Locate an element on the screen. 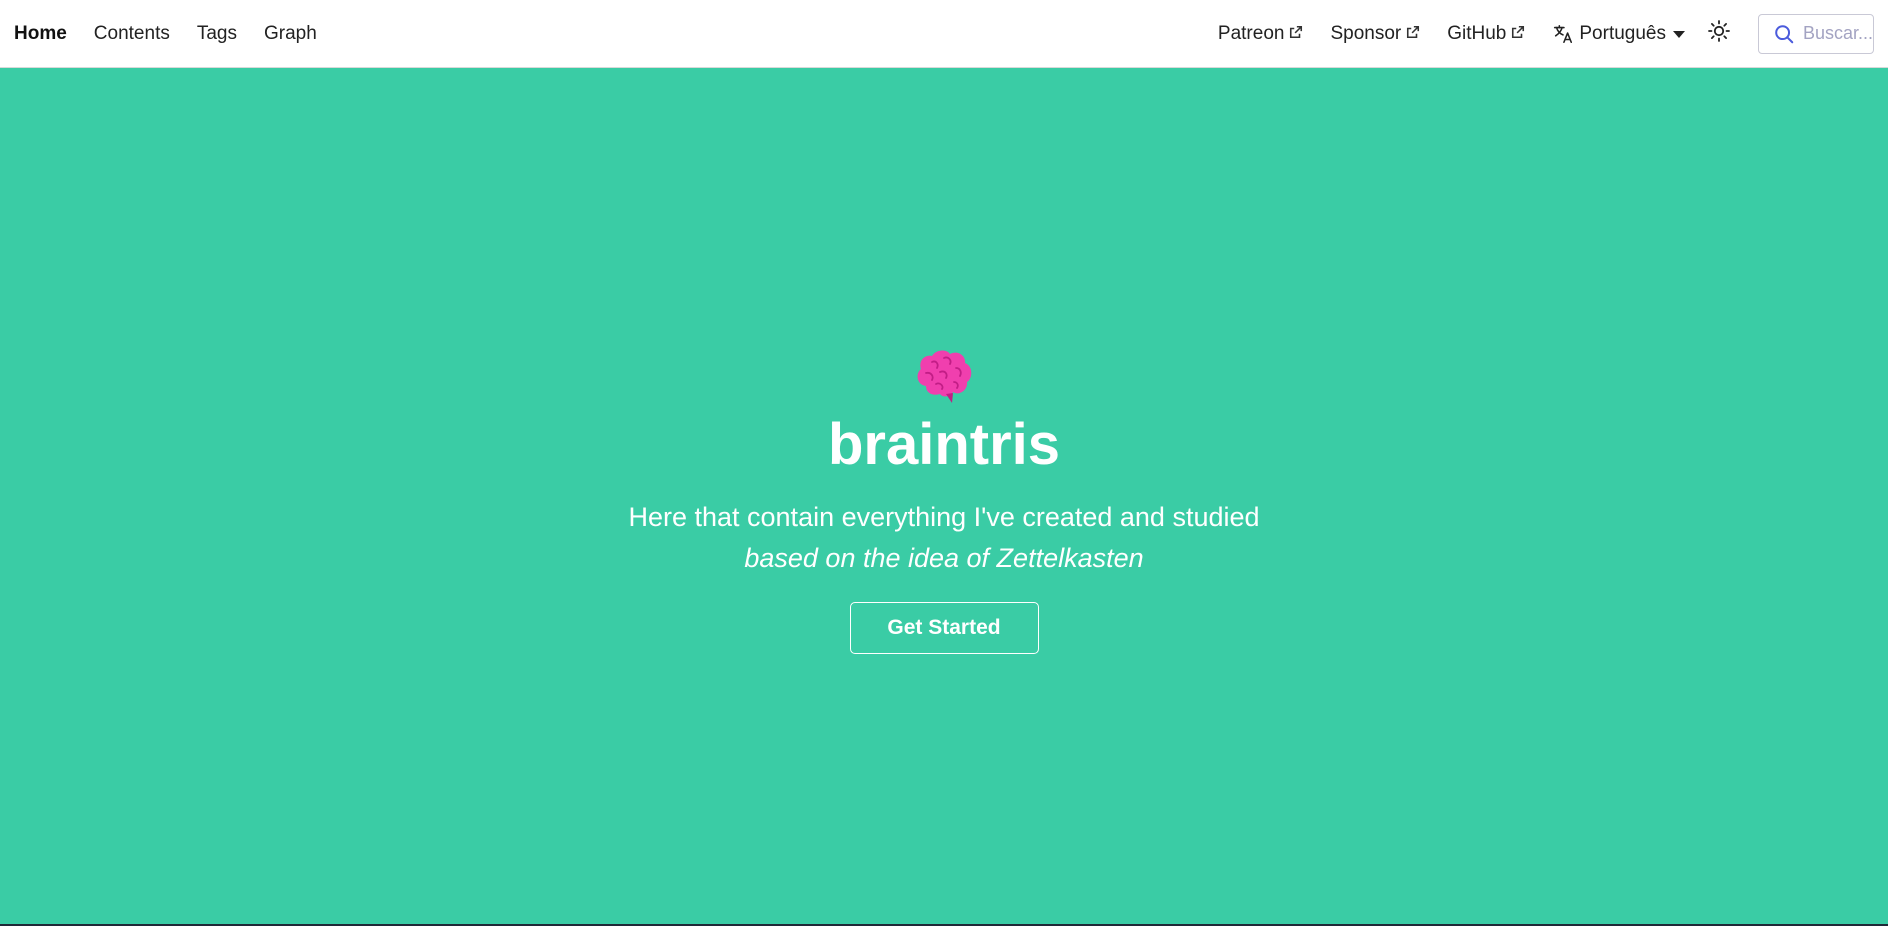 The width and height of the screenshot is (1888, 926). language-label: Português is located at coordinates (1622, 33).